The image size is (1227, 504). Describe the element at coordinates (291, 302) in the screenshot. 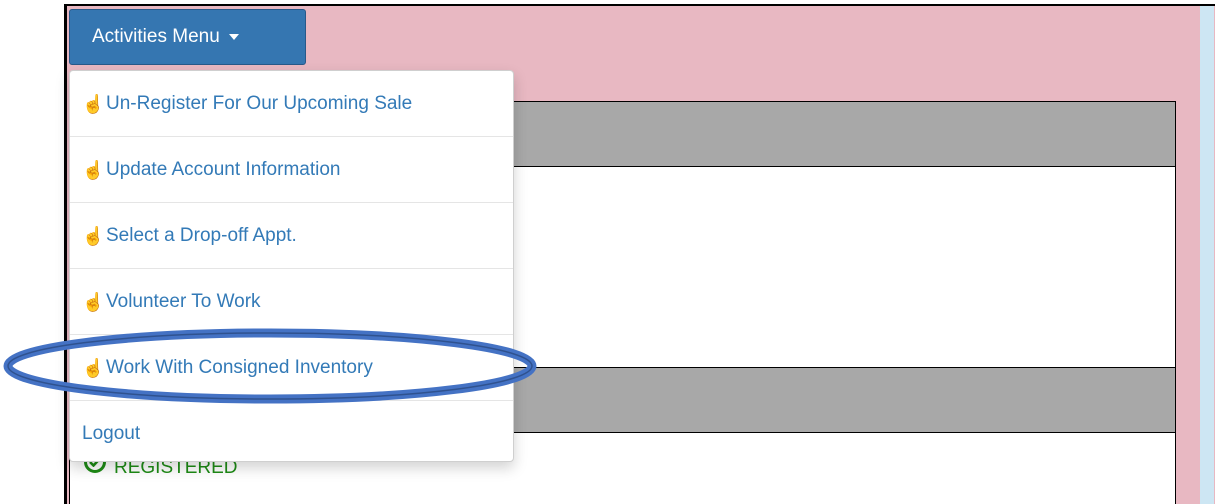

I see `menu-item-volunteer: ☝ Volunteer To Work` at that location.